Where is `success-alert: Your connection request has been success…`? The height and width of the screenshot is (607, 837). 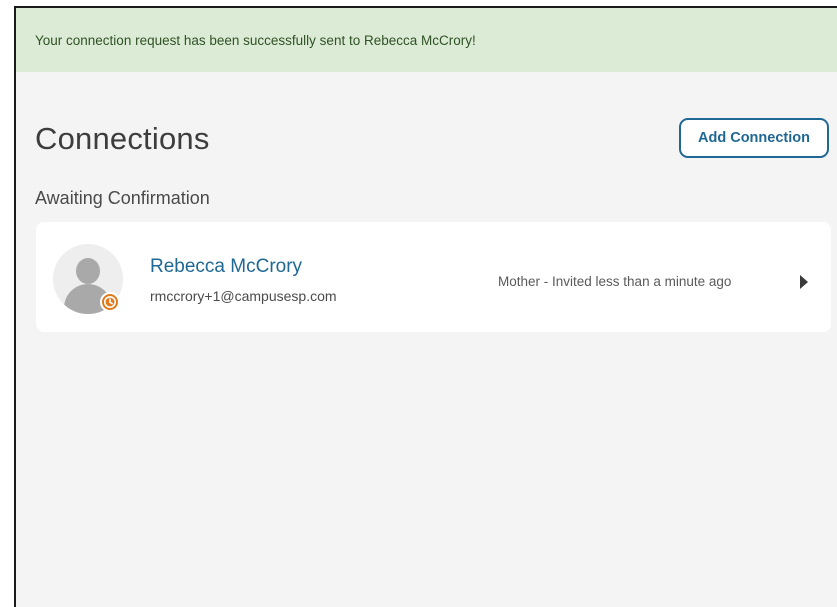 success-alert: Your connection request has been success… is located at coordinates (426, 40).